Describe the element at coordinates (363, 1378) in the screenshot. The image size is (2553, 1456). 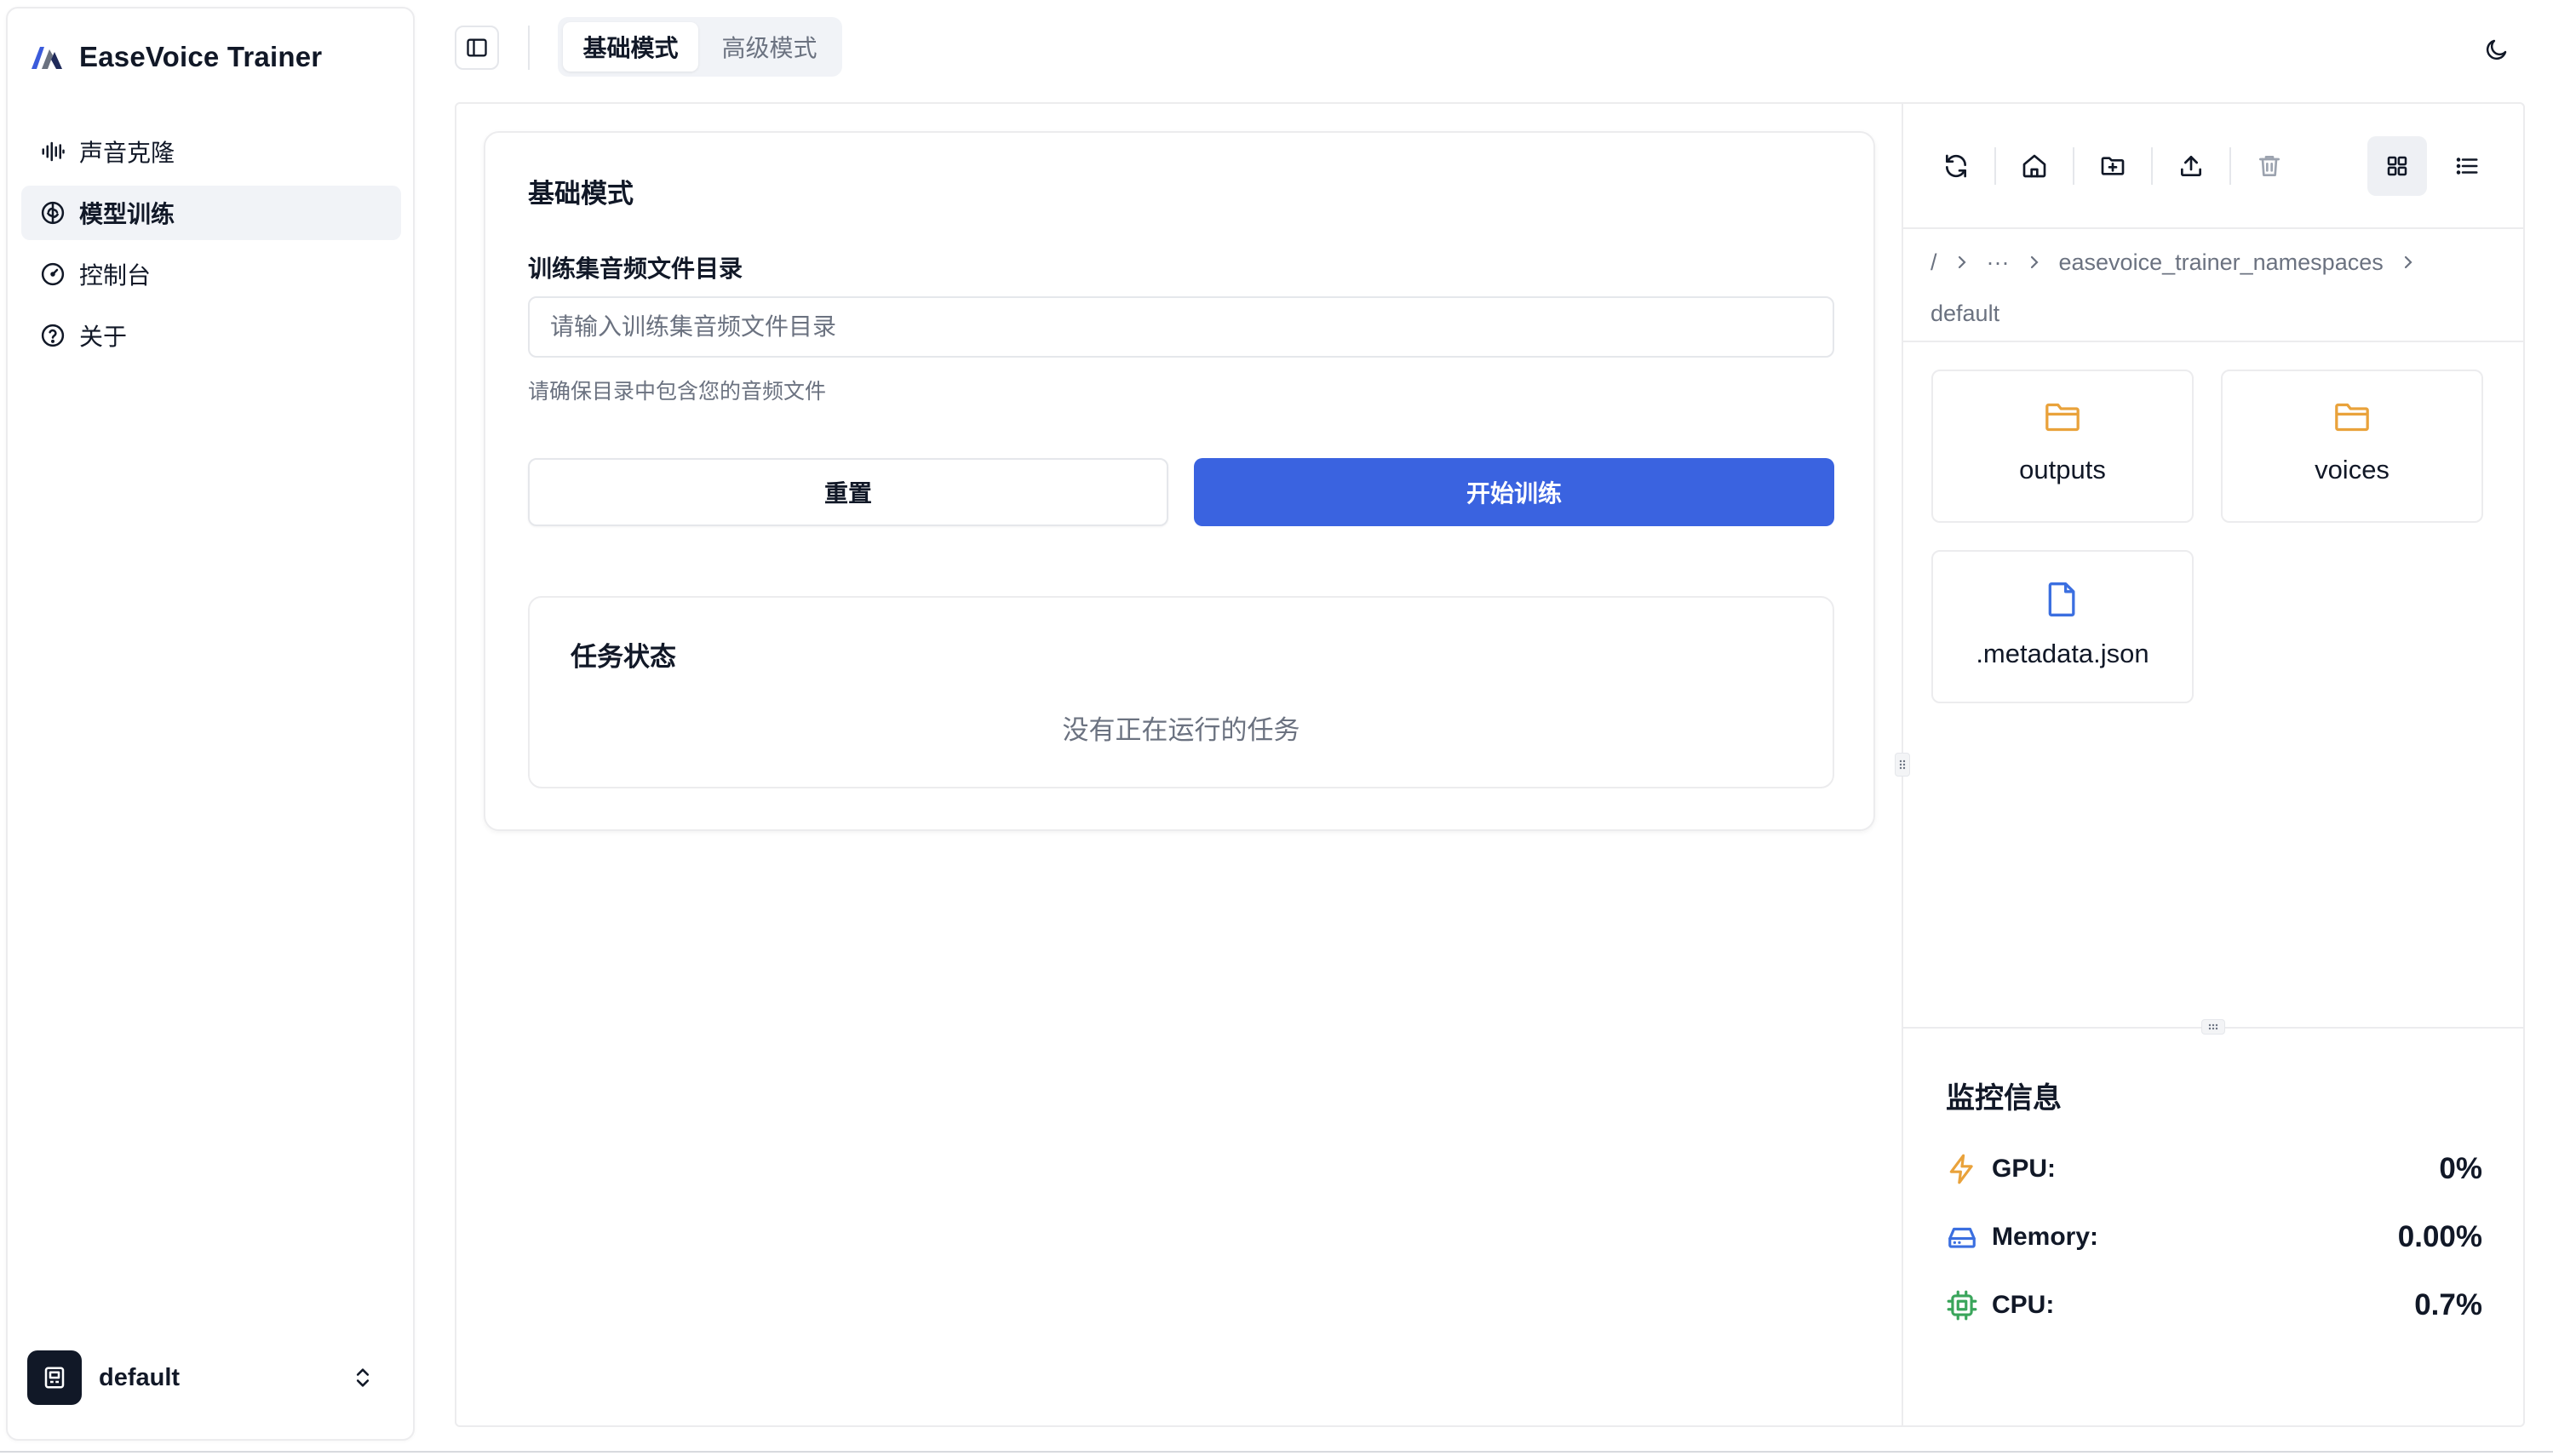
I see `chevrons-up-down-icon` at that location.